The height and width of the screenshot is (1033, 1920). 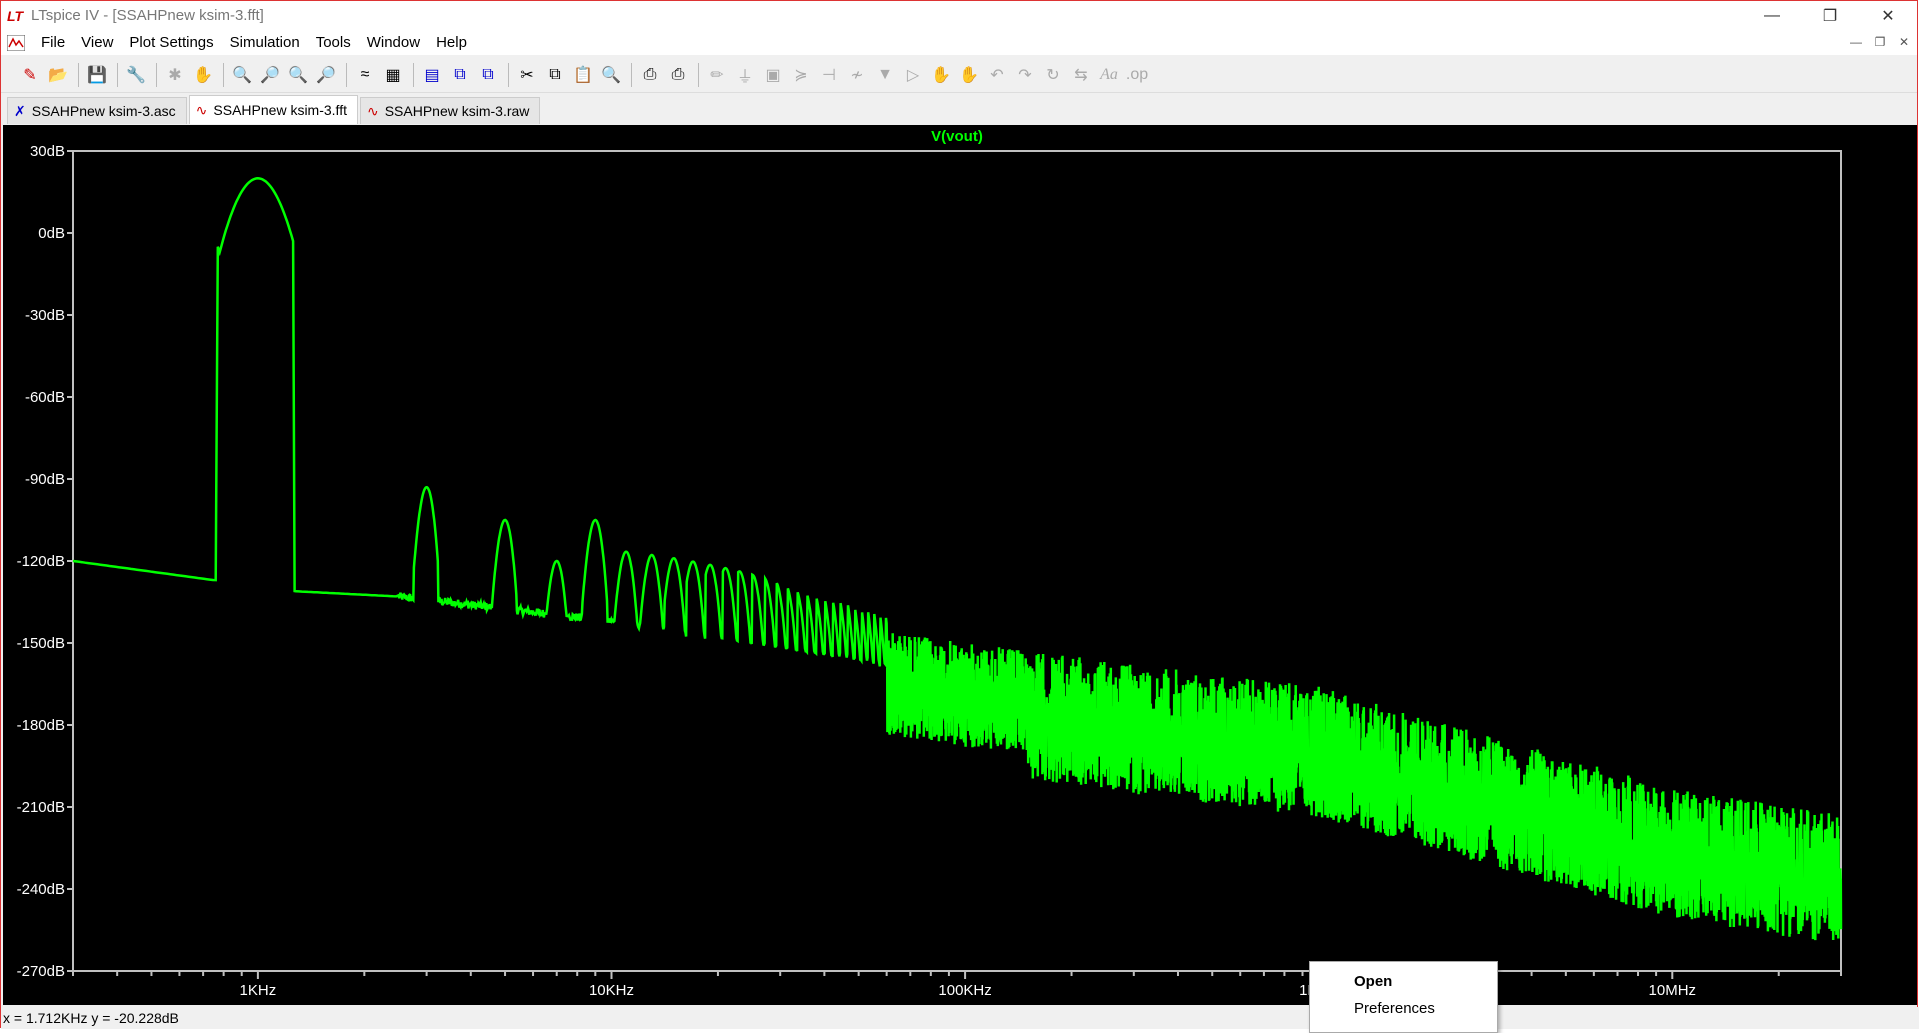 What do you see at coordinates (45, 397) in the screenshot?
I see `y-tick-label: -60dB` at bounding box center [45, 397].